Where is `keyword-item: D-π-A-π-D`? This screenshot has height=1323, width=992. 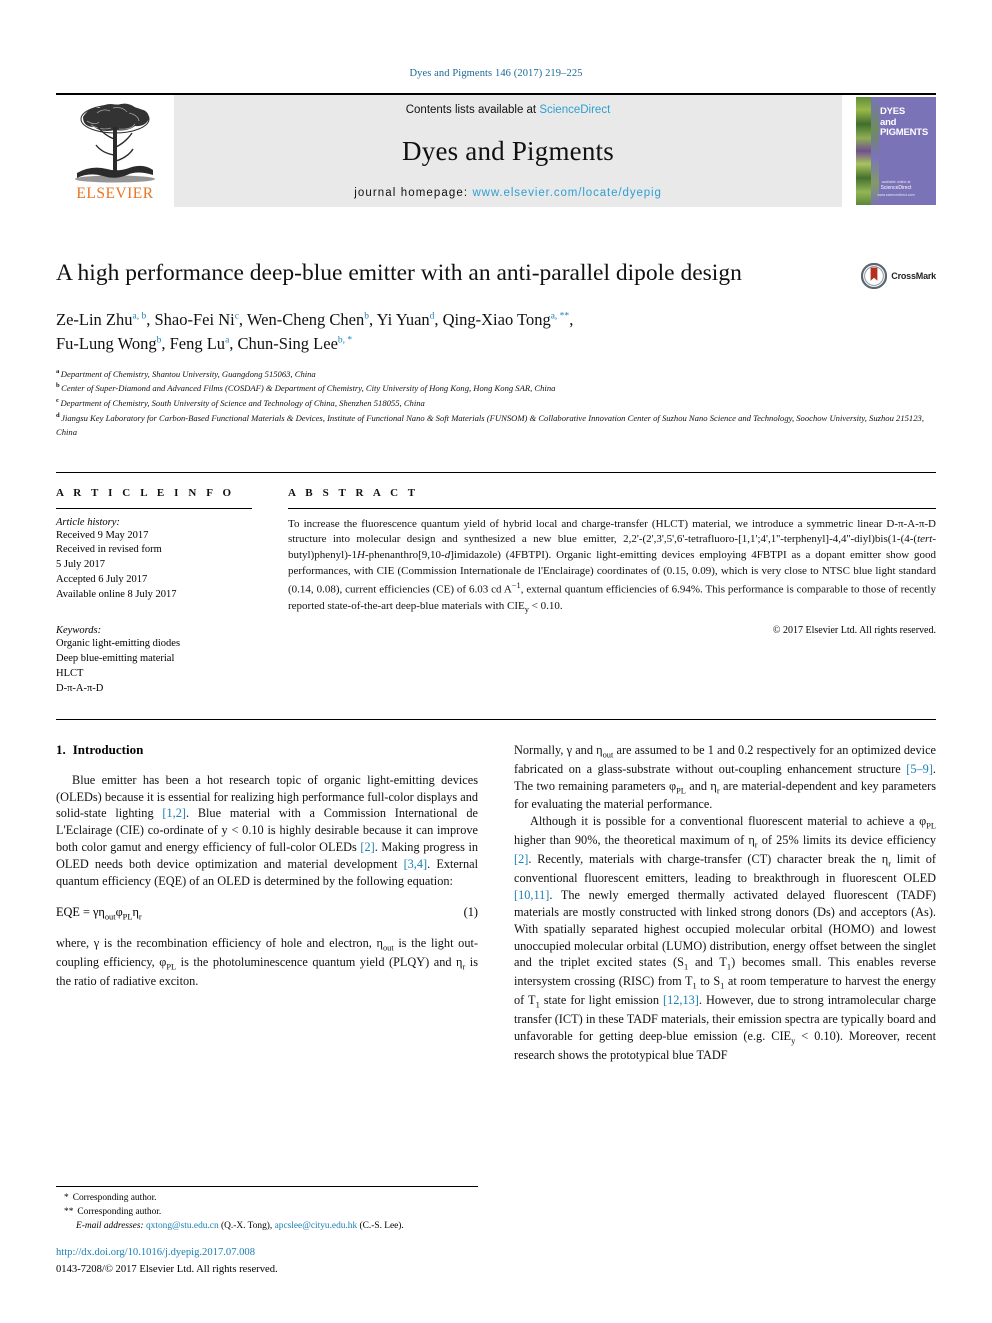
keyword-item: D-π-A-π-D is located at coordinates (80, 688).